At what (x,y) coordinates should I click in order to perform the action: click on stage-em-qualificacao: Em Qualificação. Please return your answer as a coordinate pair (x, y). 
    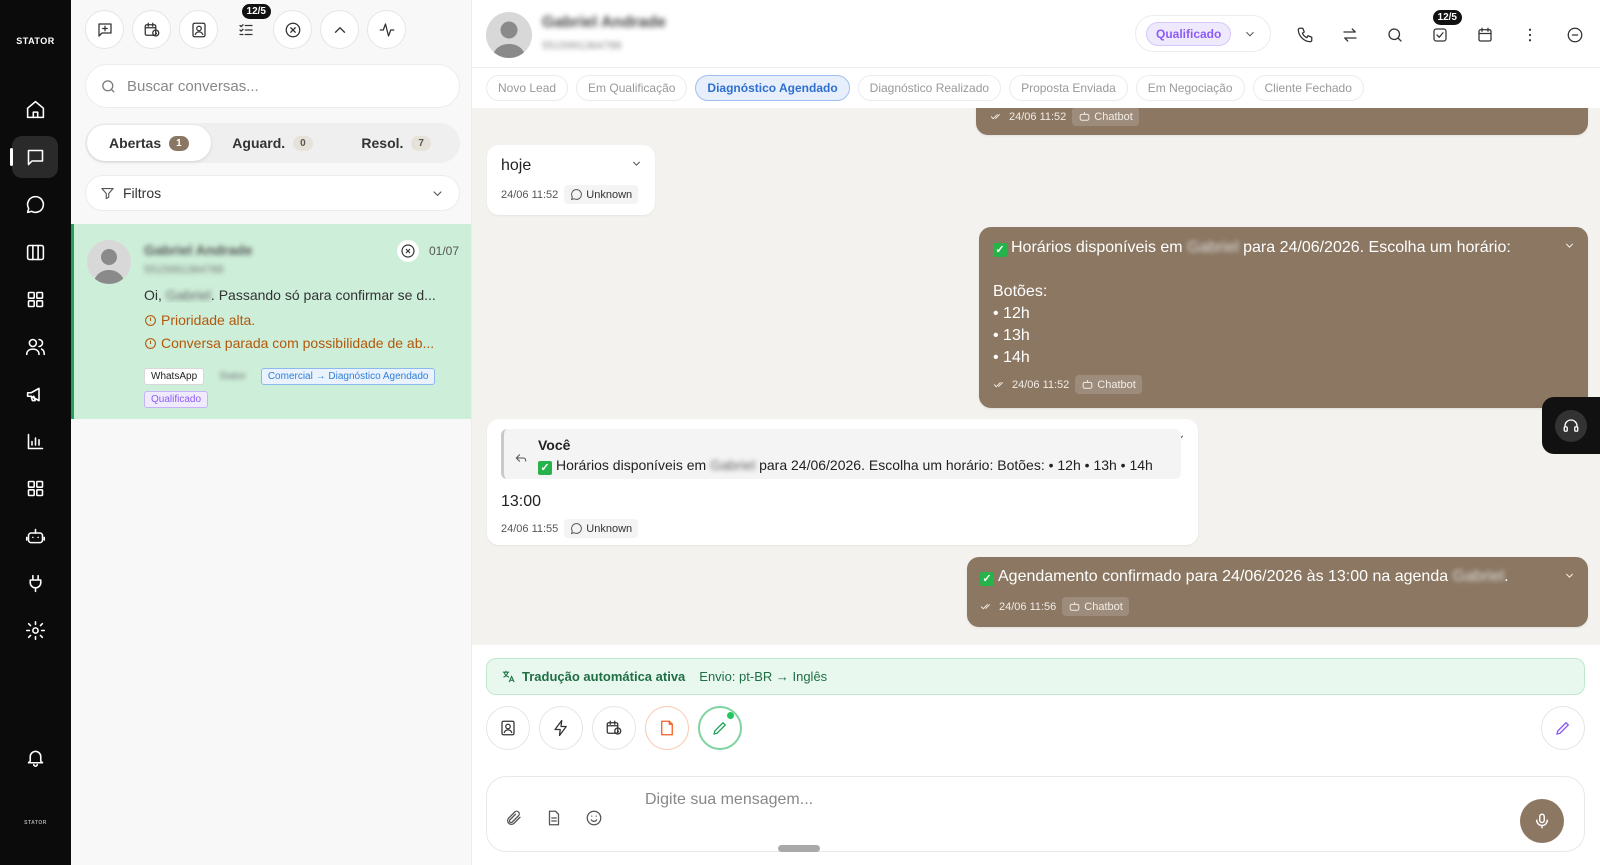
    Looking at the image, I should click on (632, 88).